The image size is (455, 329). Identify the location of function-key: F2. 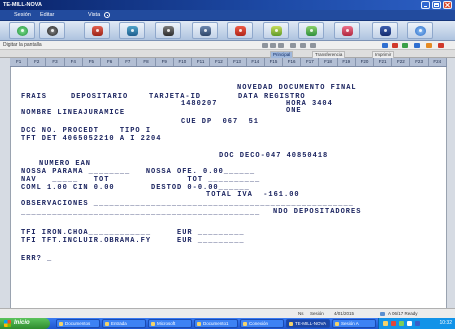
(37, 62).